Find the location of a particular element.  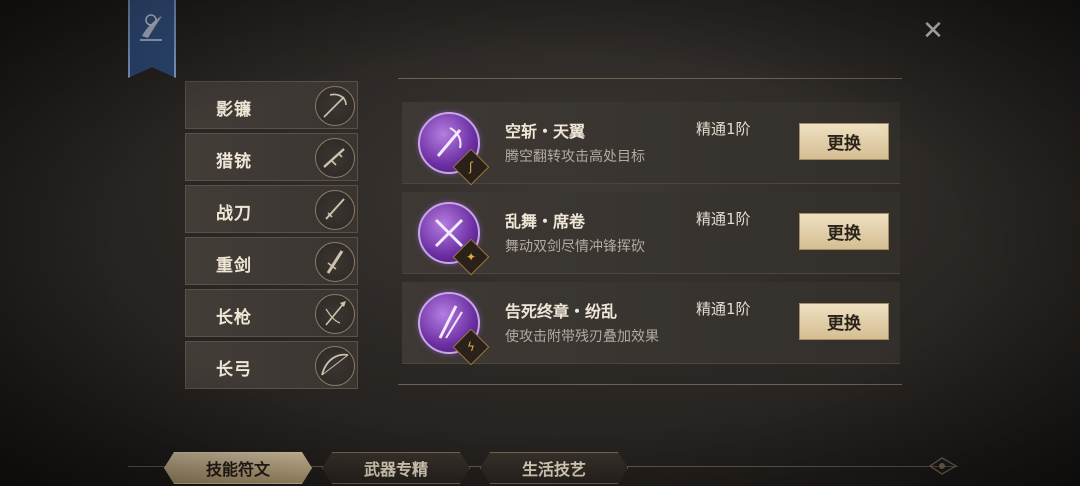

rune-icon: ϟ is located at coordinates (471, 347).